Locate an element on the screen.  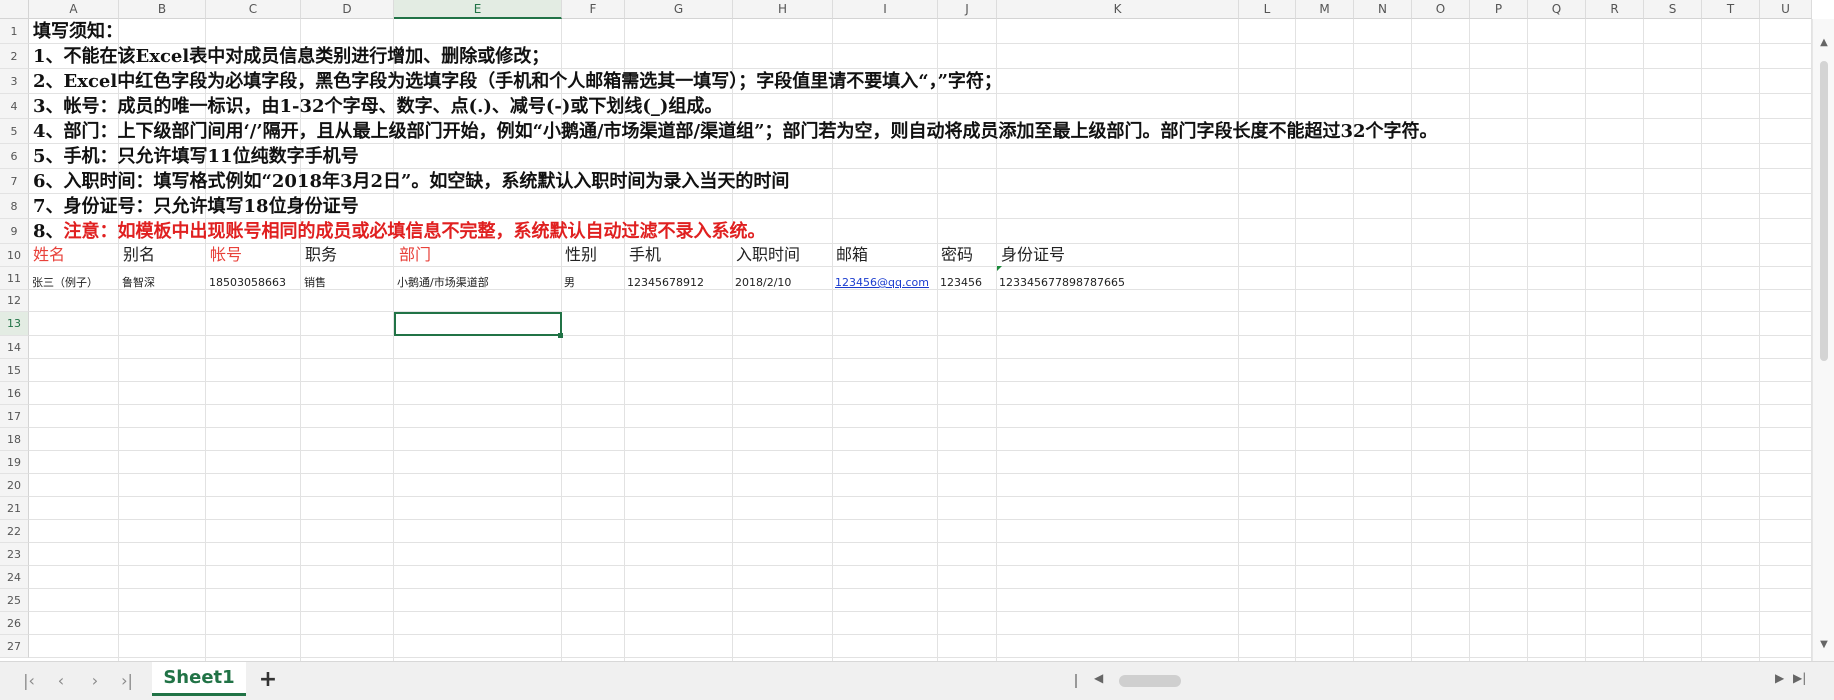
header-email: 邮箱 is located at coordinates (852, 255).